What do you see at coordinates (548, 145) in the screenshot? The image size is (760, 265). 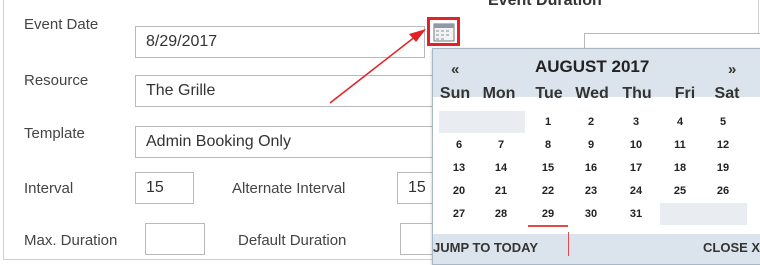 I see `day-cell-8: 8` at bounding box center [548, 145].